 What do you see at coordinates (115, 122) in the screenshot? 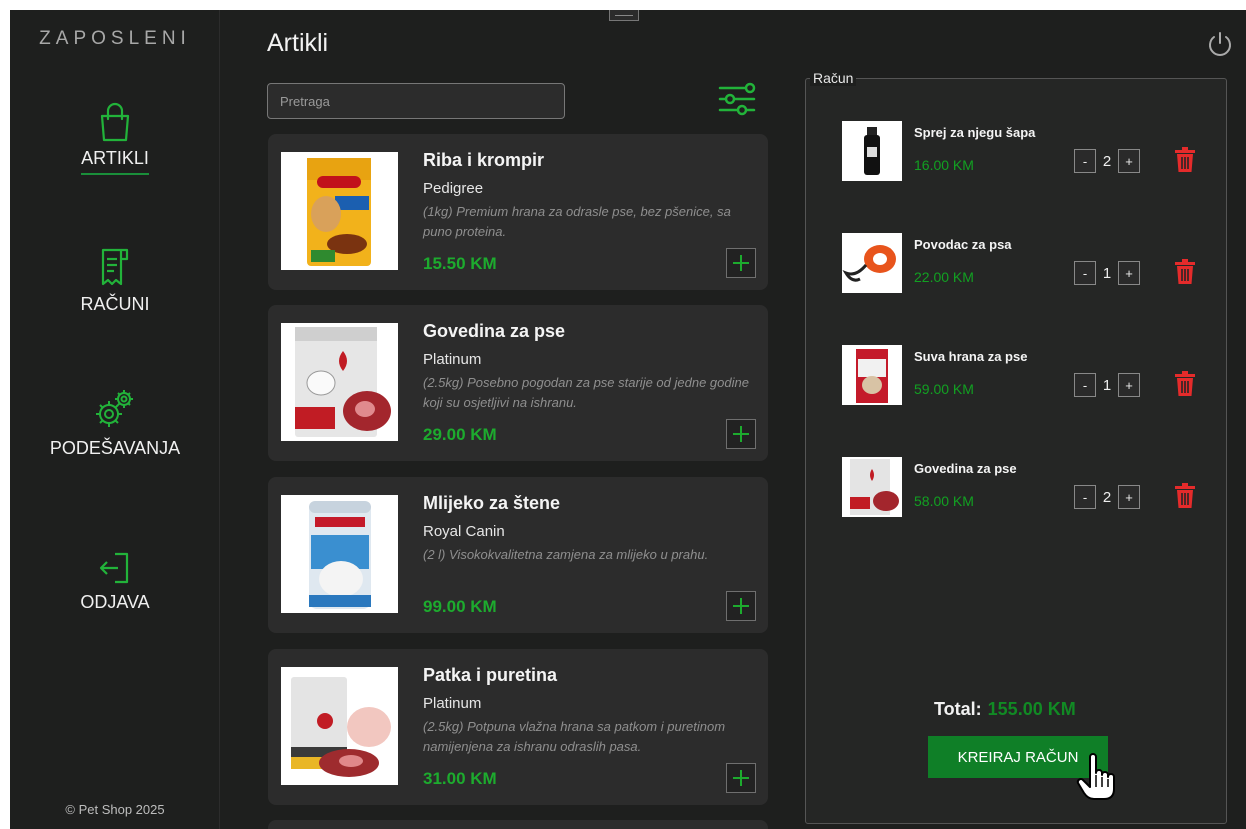
I see `shopping-bag-icon` at bounding box center [115, 122].